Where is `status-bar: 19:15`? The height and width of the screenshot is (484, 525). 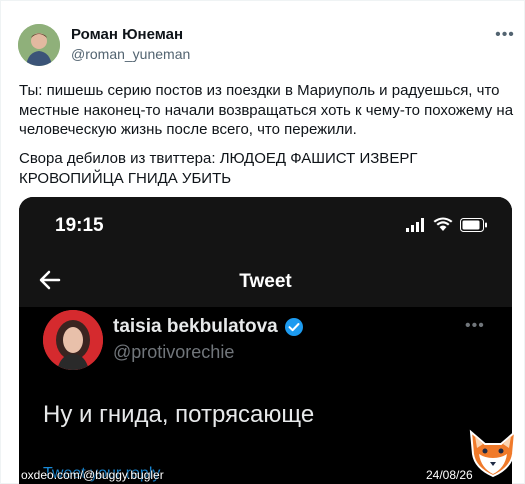 status-bar: 19:15 is located at coordinates (265, 227).